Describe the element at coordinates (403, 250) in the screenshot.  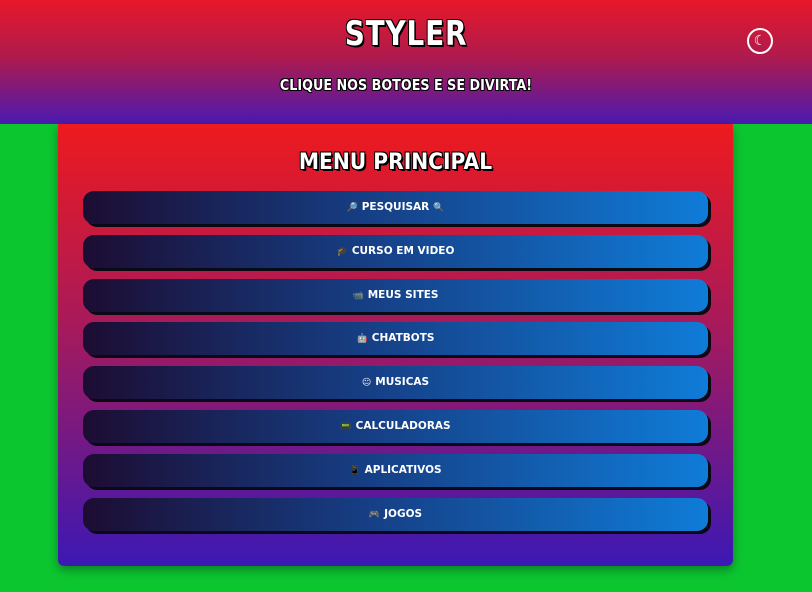
I see `menu-button-label: CURSO EM VIDEO` at that location.